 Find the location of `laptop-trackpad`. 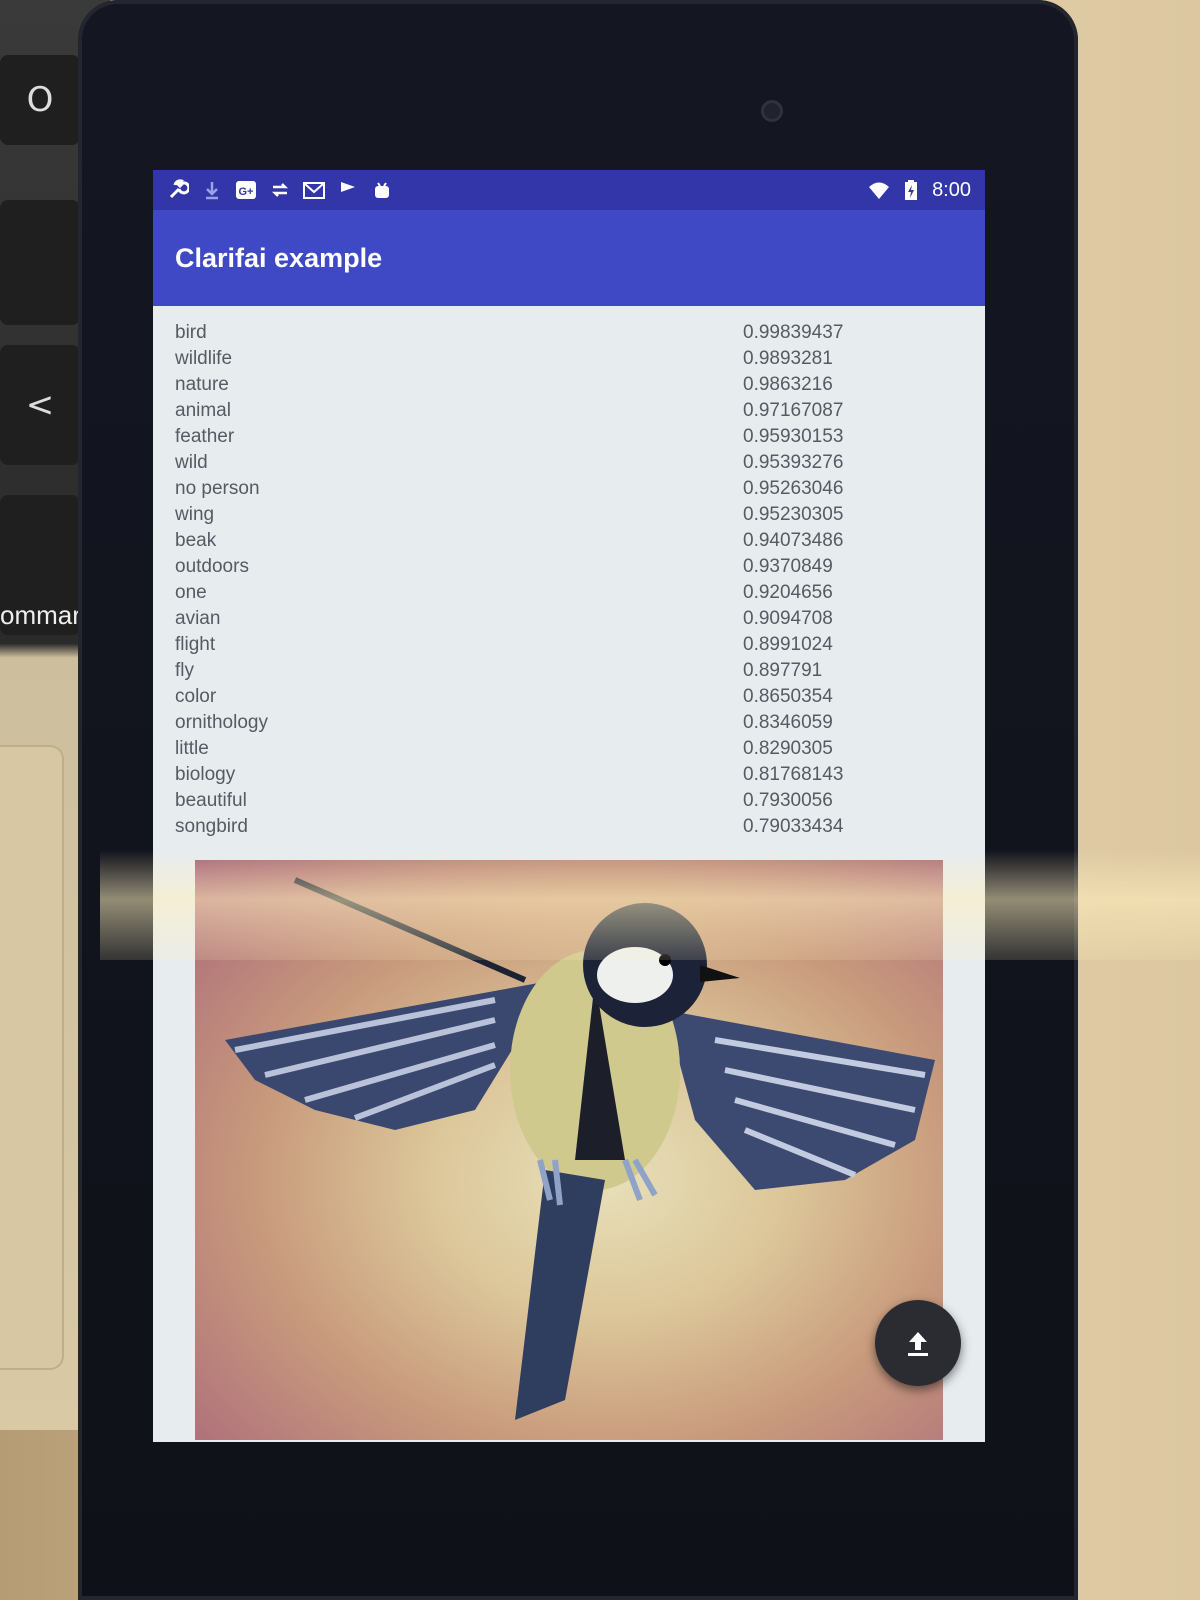

laptop-trackpad is located at coordinates (32, 1057).